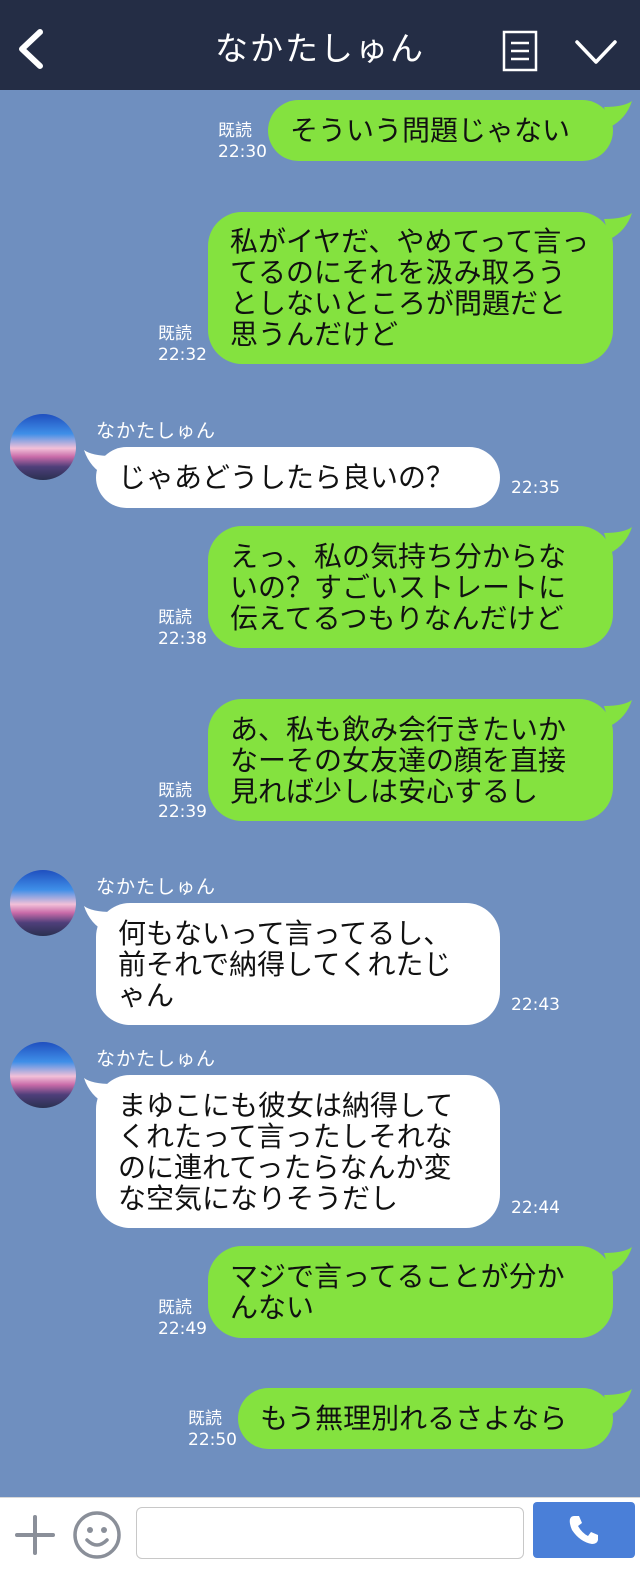  What do you see at coordinates (596, 52) in the screenshot?
I see `chevron-down-icon` at bounding box center [596, 52].